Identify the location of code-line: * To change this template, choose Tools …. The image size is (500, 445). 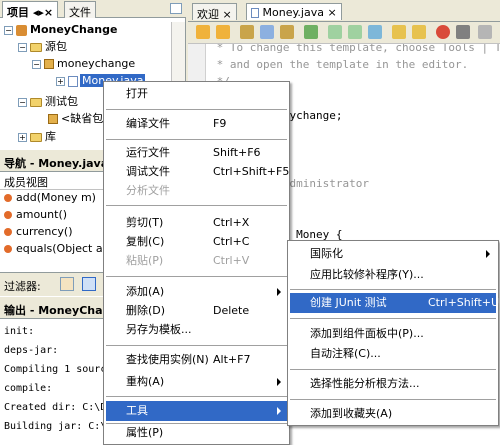
(355, 49).